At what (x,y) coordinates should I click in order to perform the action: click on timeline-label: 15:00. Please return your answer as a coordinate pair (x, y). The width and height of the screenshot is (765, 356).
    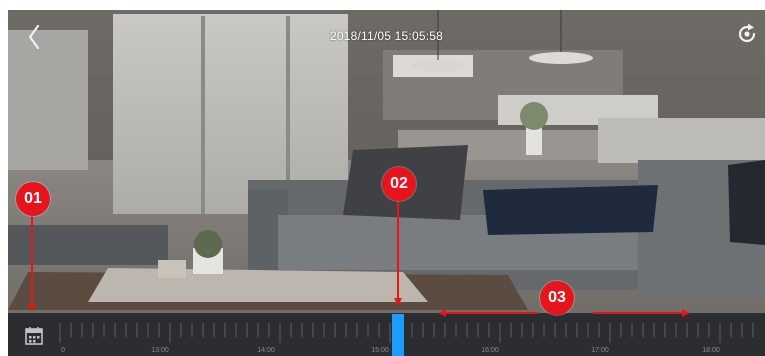
    Looking at the image, I should click on (380, 350).